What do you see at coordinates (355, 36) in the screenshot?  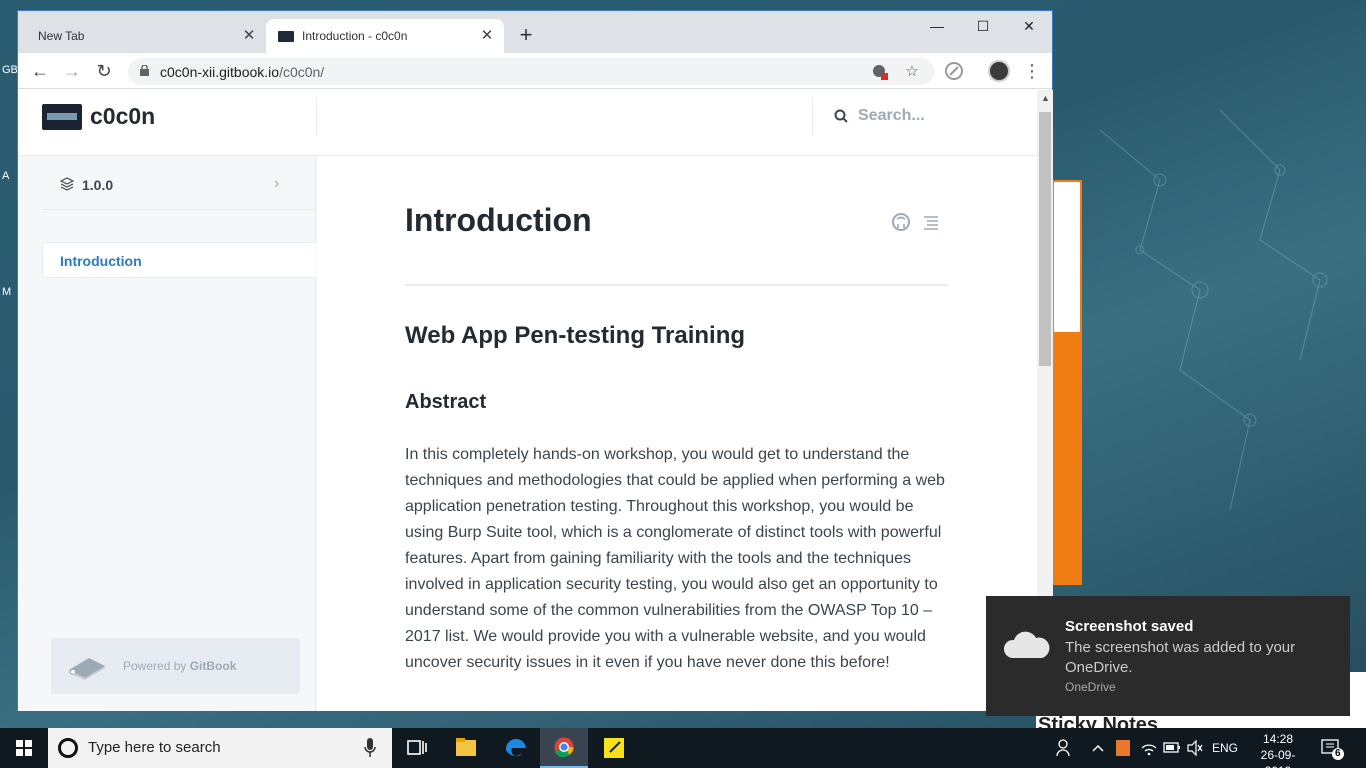 I see `tab-title: Introduction - c0c0n` at bounding box center [355, 36].